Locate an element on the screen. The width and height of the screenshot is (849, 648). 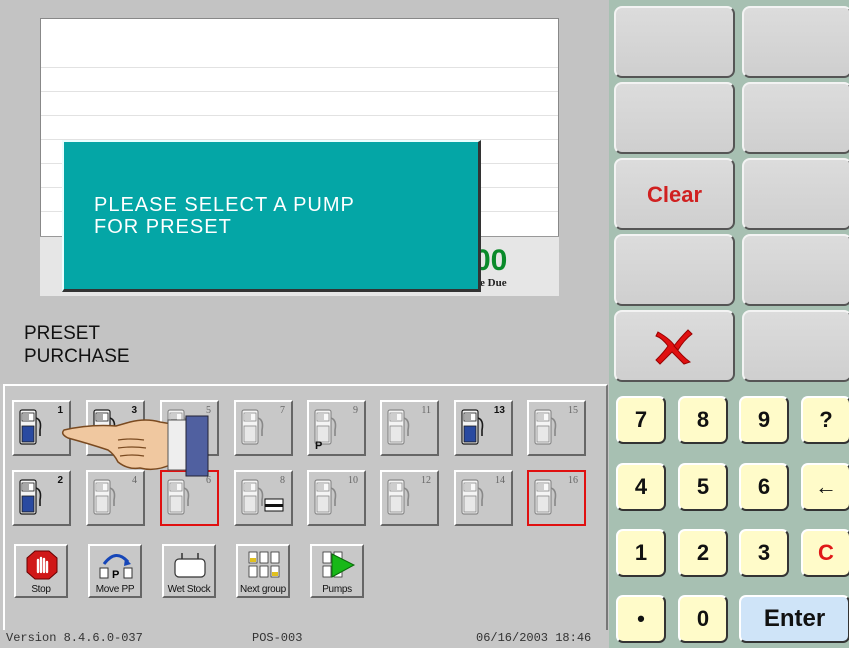
backspace-key: ← is located at coordinates (825, 487).